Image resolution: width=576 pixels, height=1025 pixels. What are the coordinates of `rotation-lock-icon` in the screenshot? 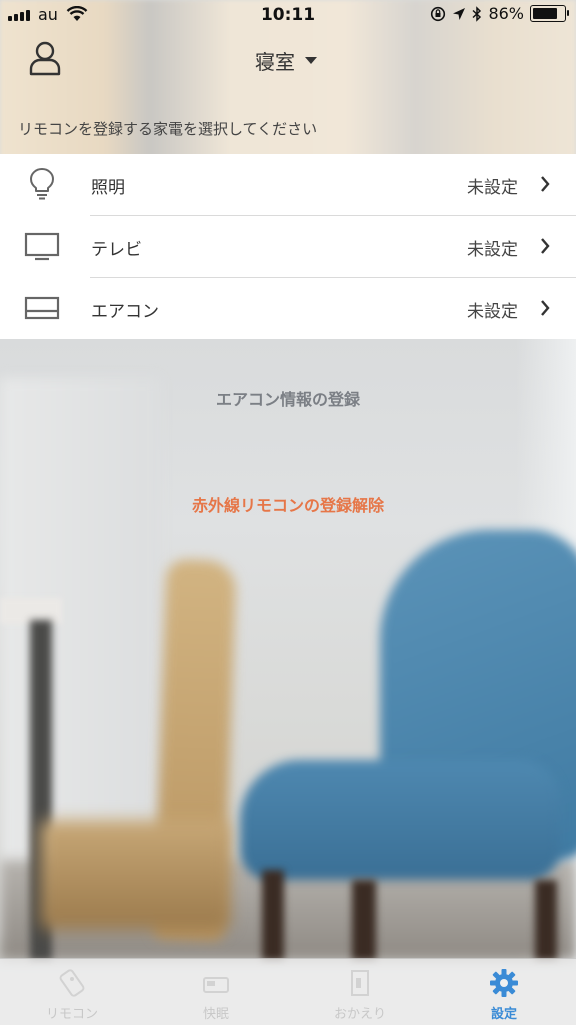 It's located at (438, 13).